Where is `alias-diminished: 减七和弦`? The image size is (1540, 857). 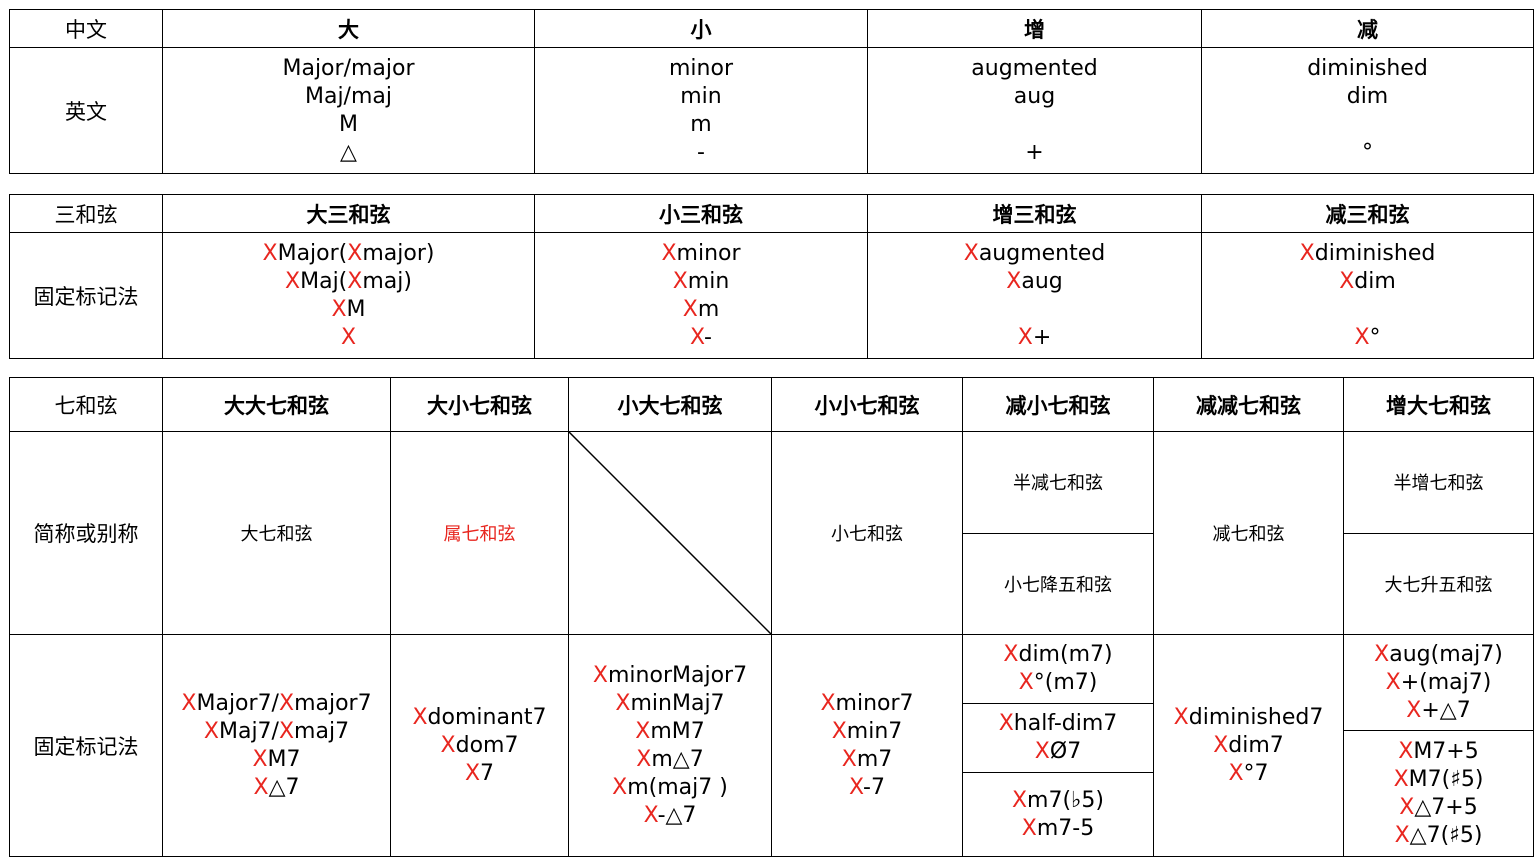
alias-diminished: 减七和弦 is located at coordinates (1248, 533).